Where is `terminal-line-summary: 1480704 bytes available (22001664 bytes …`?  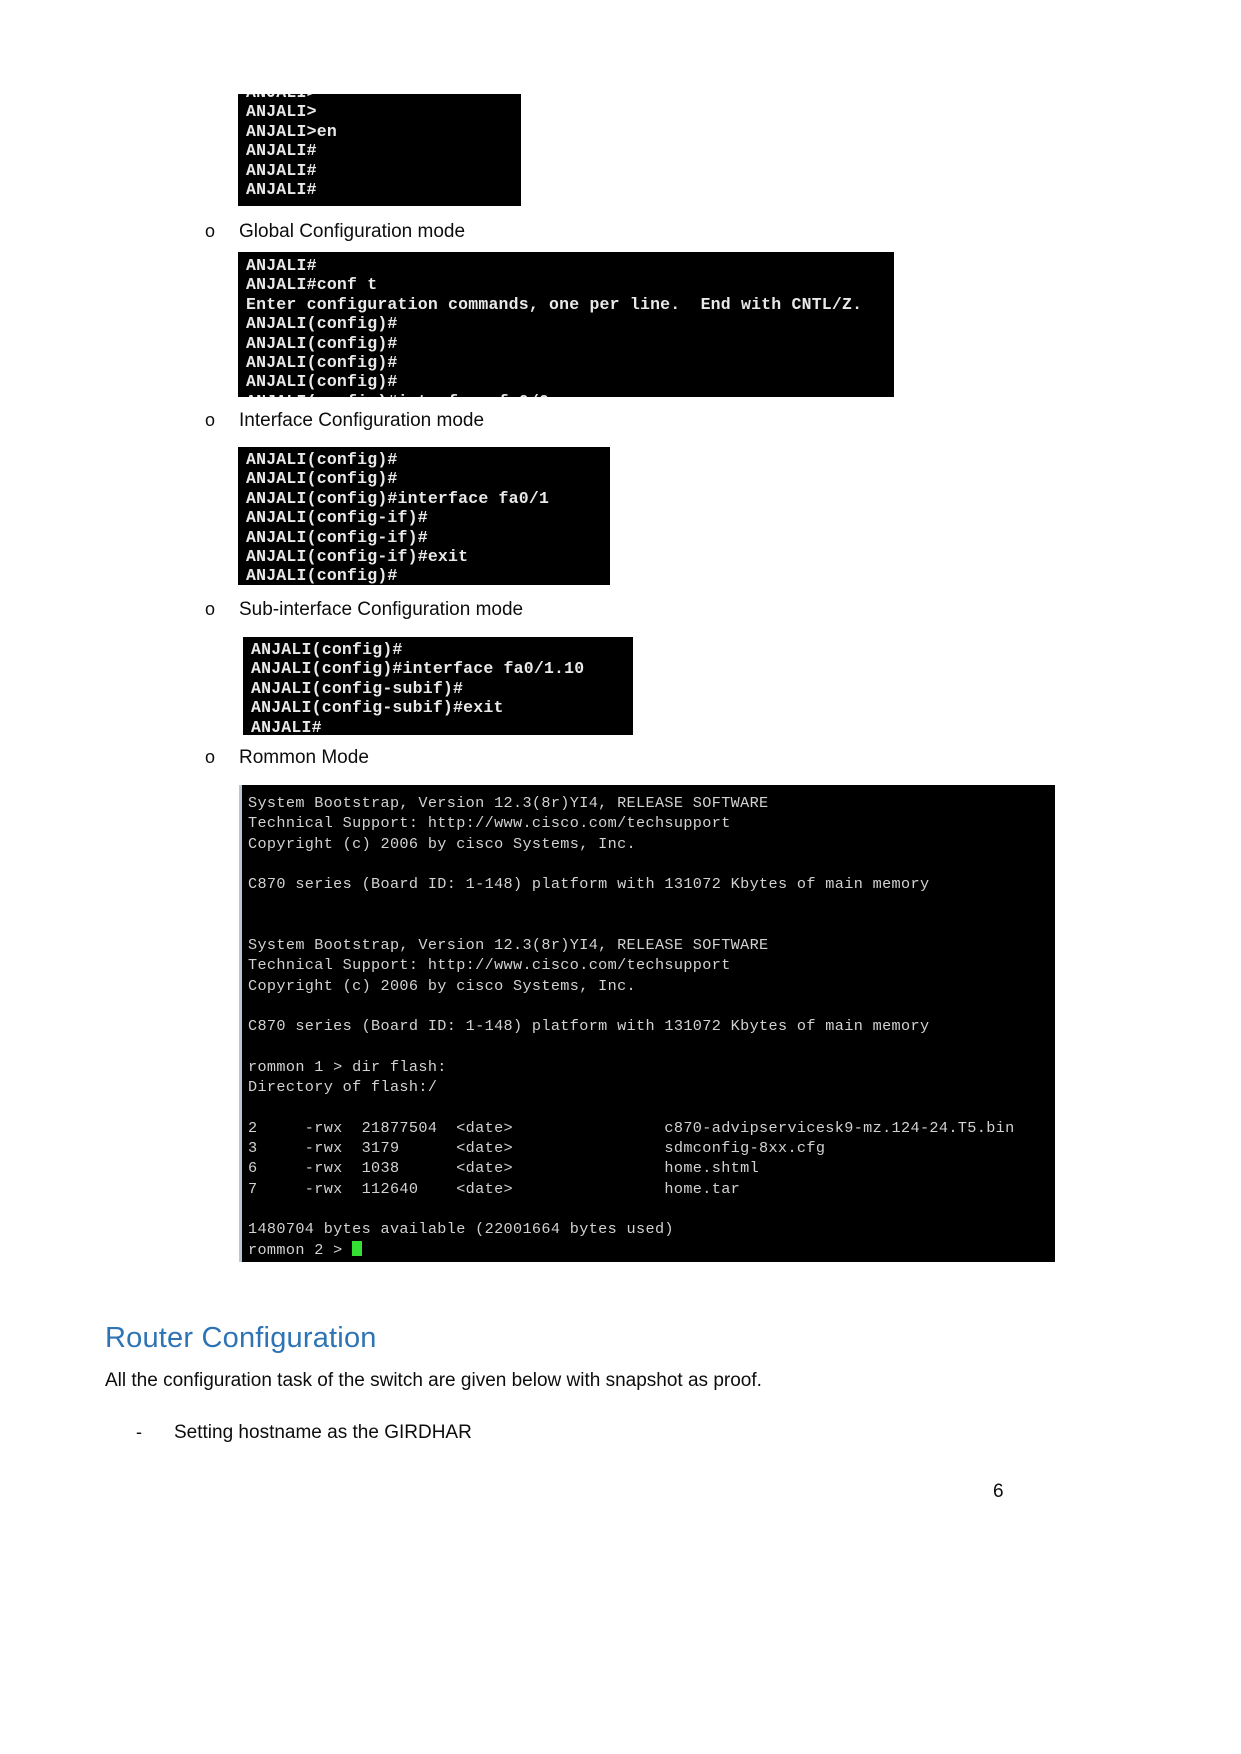 terminal-line-summary: 1480704 bytes available (22001664 bytes … is located at coordinates (461, 1229).